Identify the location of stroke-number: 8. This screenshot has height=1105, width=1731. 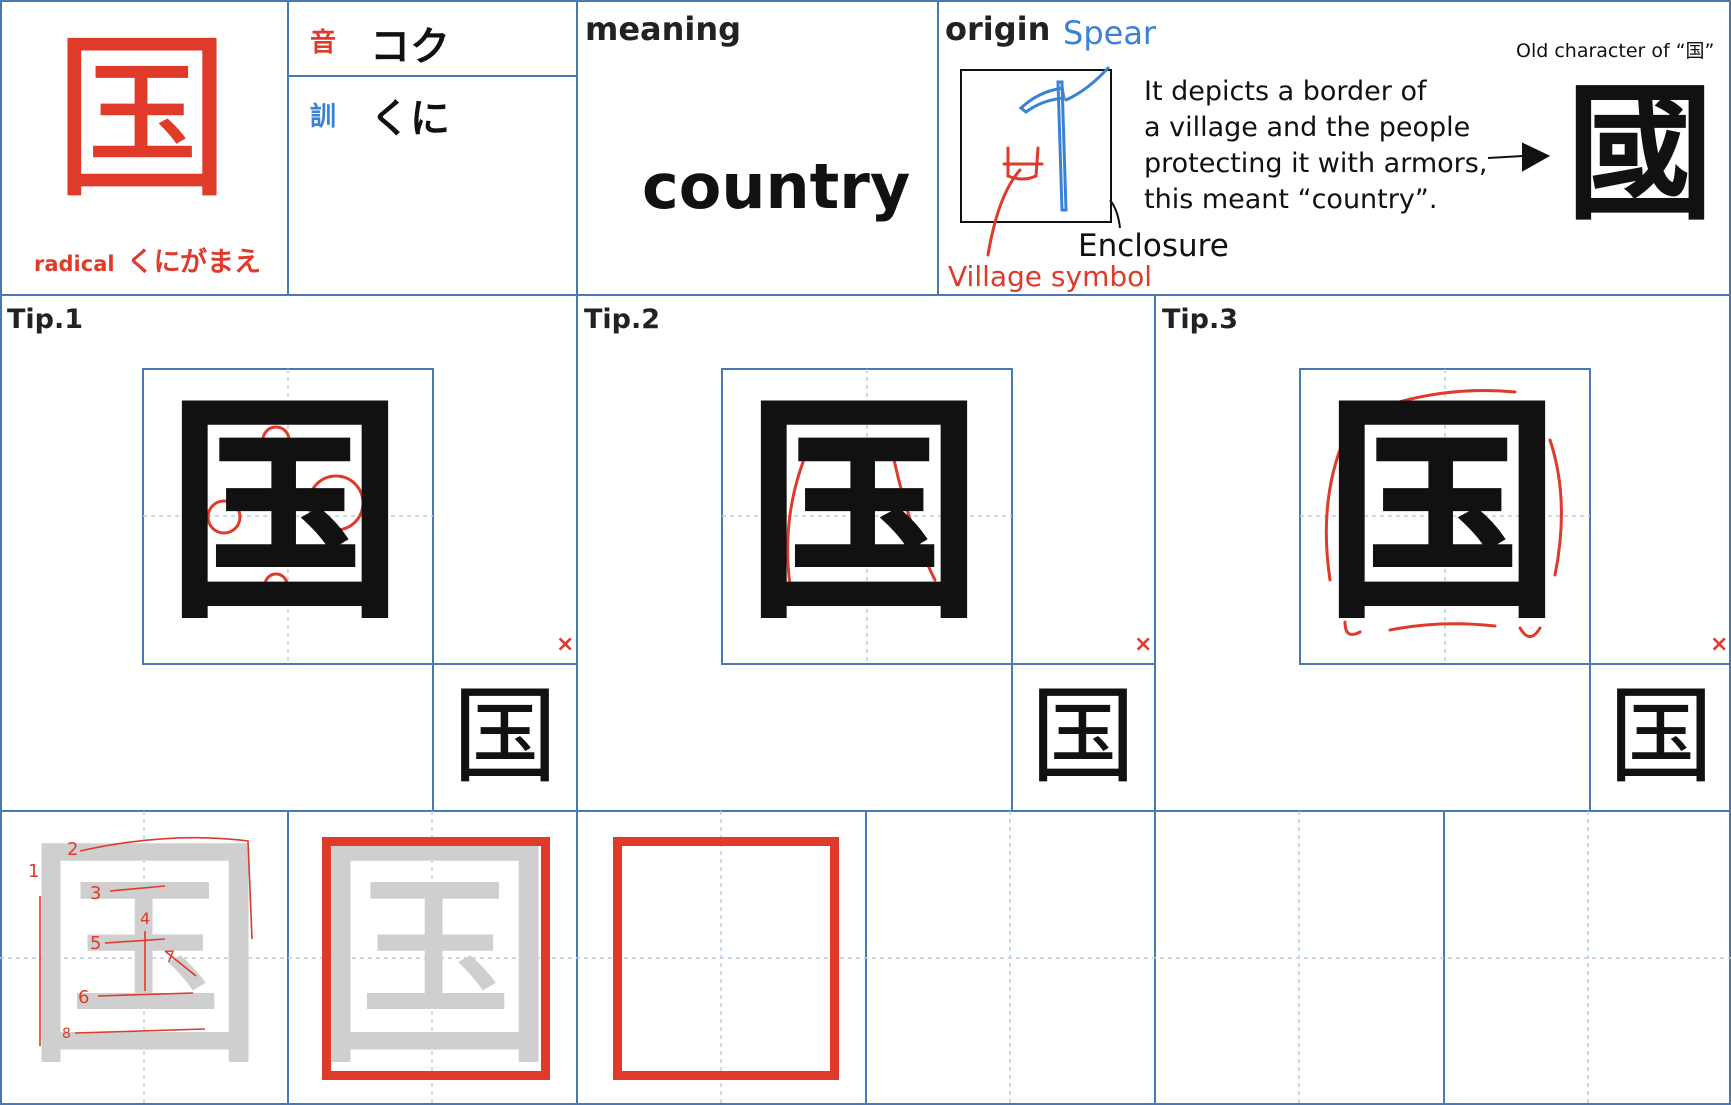
(66, 1034).